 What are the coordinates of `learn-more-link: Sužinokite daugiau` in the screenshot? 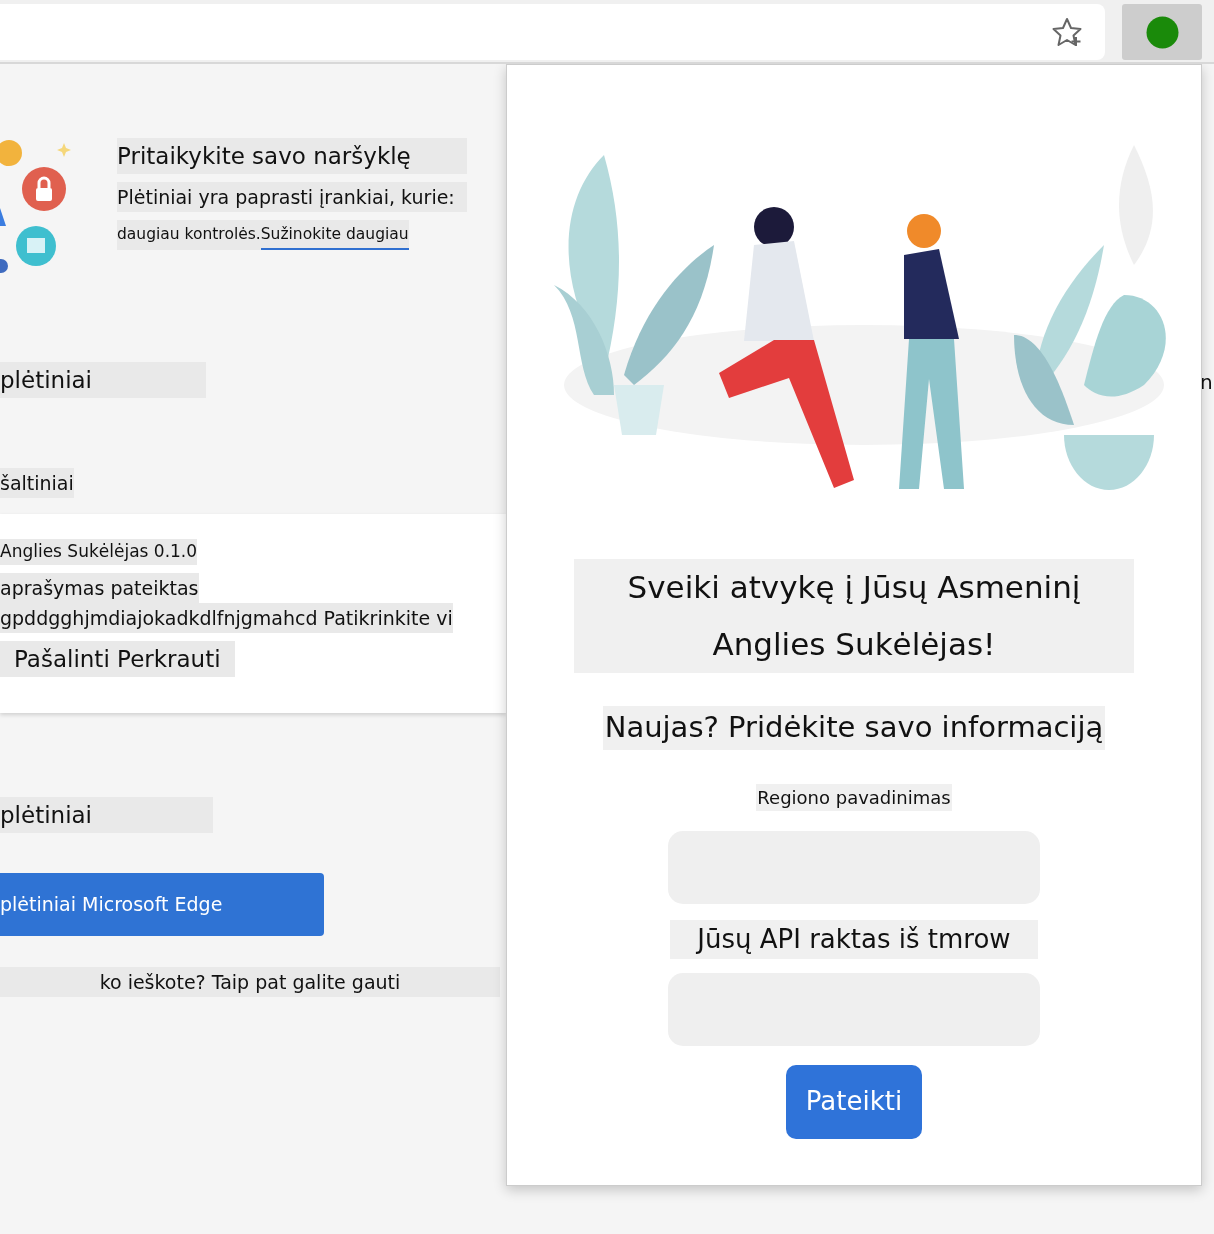 It's located at (334, 235).